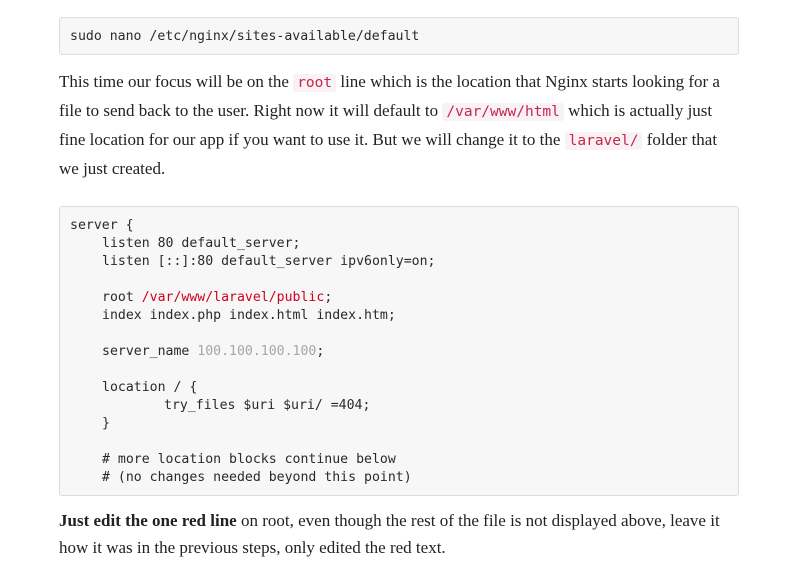  What do you see at coordinates (148, 520) in the screenshot?
I see `closing-bold-text: Just edit the one red line` at bounding box center [148, 520].